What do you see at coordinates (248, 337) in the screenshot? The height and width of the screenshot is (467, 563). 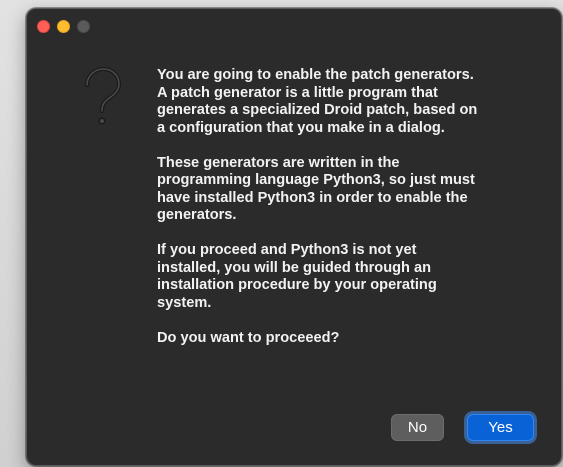 I see `message-question: Do you want to proceeed?` at bounding box center [248, 337].